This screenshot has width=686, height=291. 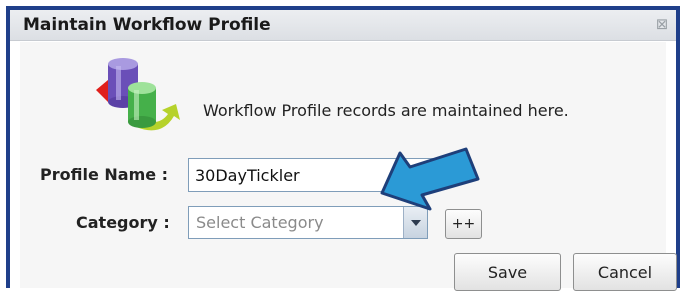 I want to click on add-category-button: ++, so click(x=463, y=224).